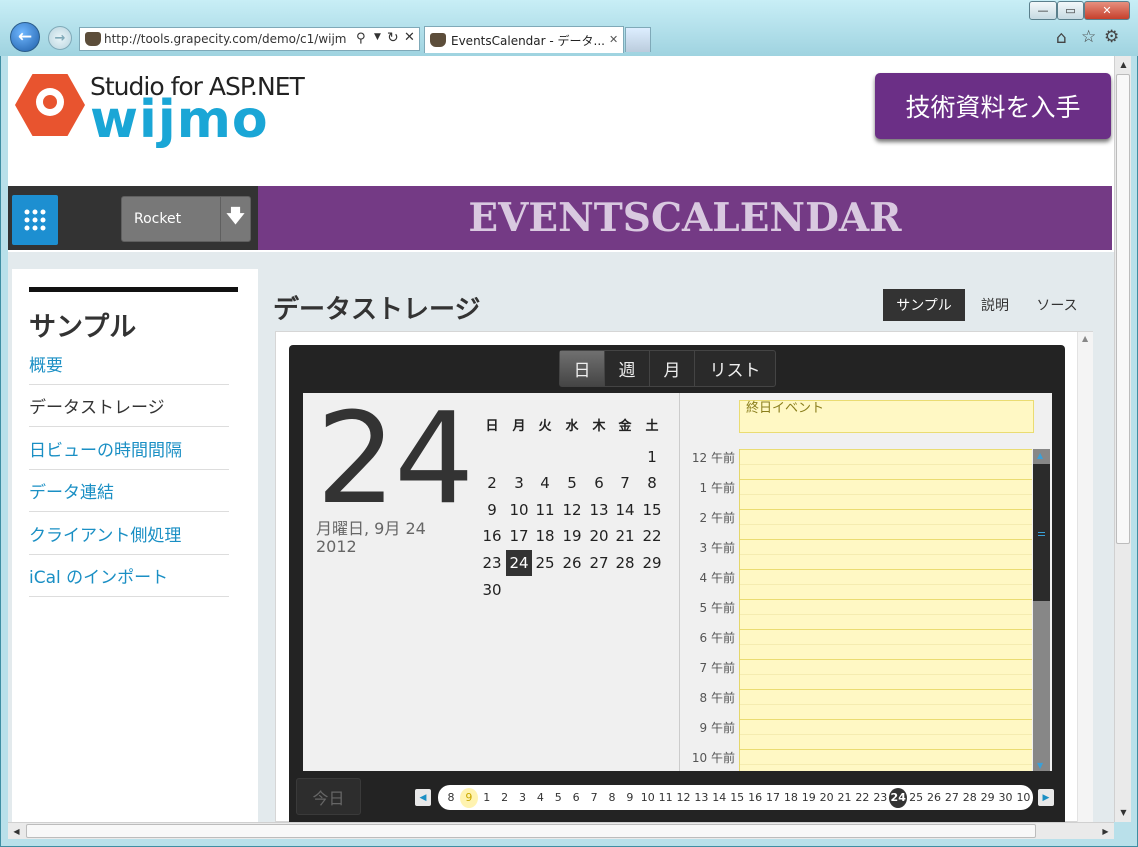 This screenshot has width=1138, height=847. I want to click on sidebar-item-day-view-interval: 日ビューの時間間隔, so click(129, 449).